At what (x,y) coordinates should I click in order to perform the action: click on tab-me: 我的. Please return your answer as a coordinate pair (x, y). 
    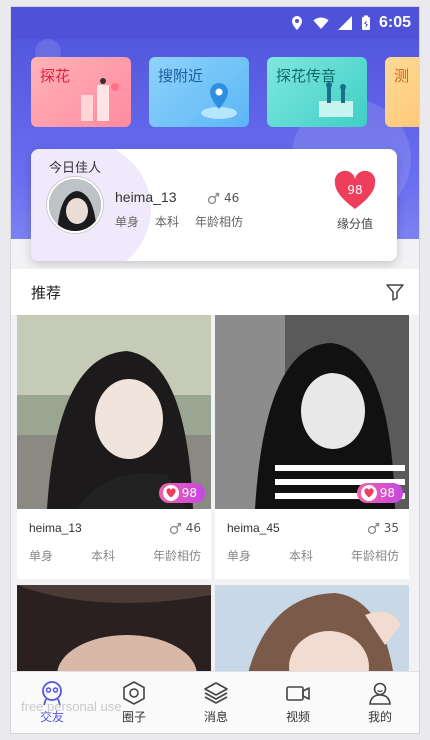
    Looking at the image, I should click on (379, 702).